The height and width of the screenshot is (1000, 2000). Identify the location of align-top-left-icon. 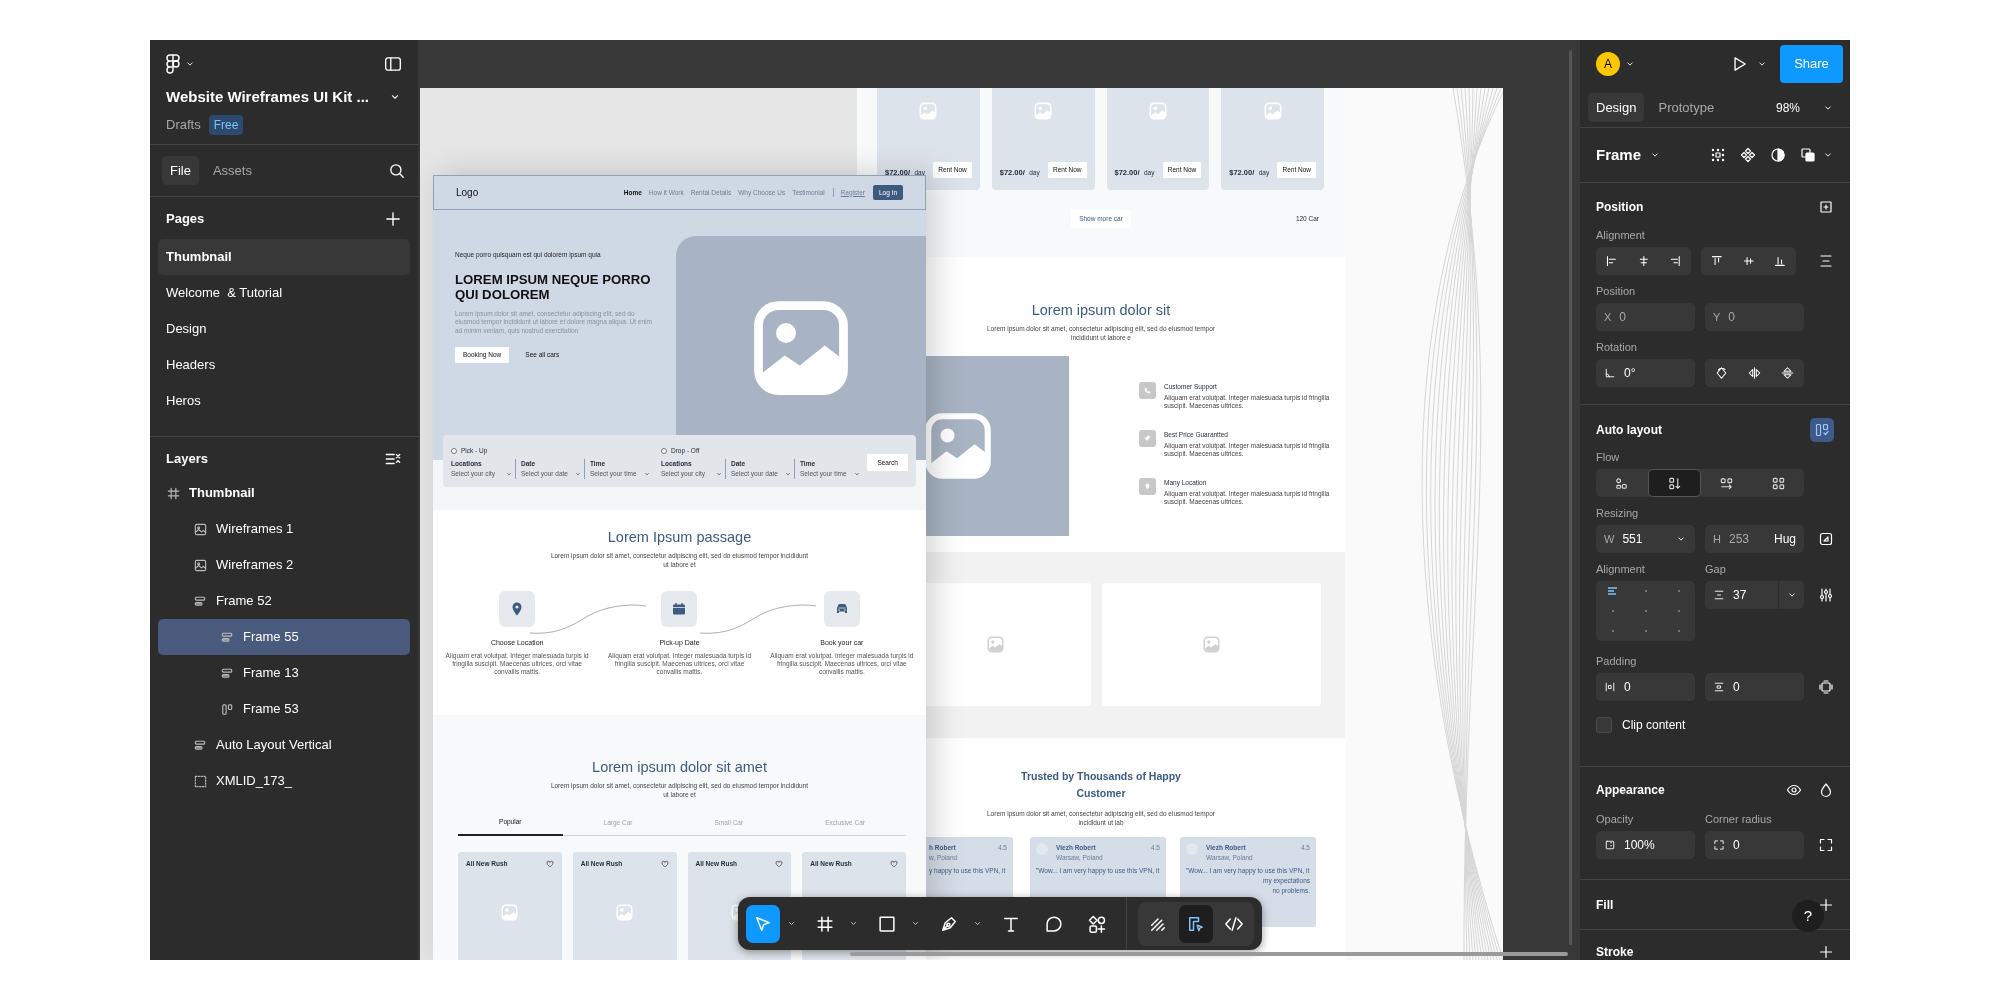
(1612, 591).